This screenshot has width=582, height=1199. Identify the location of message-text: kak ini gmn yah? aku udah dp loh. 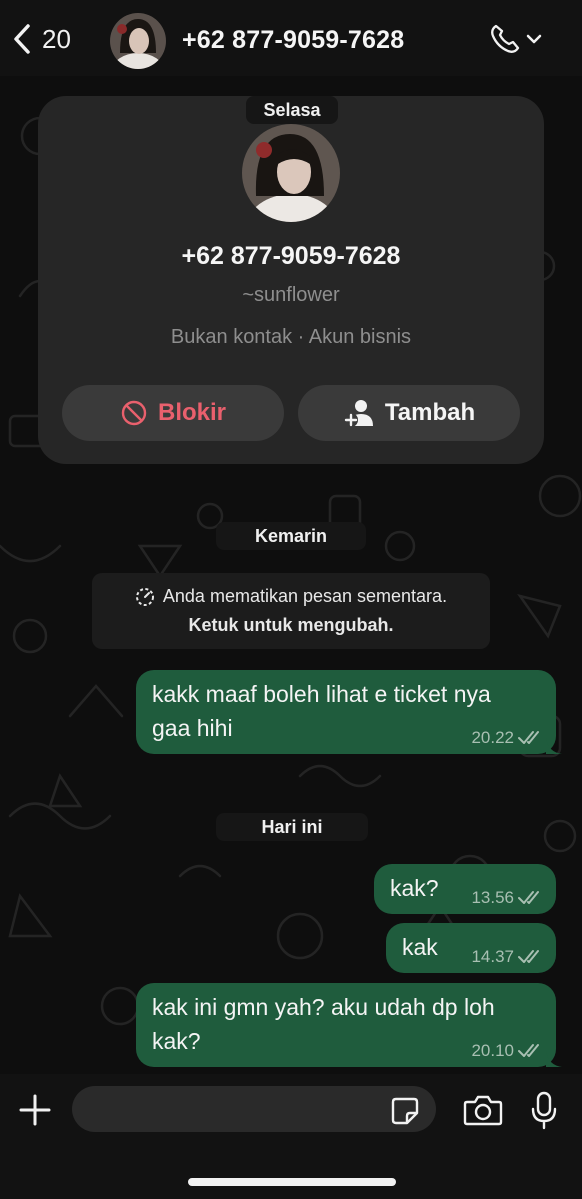
(323, 1007).